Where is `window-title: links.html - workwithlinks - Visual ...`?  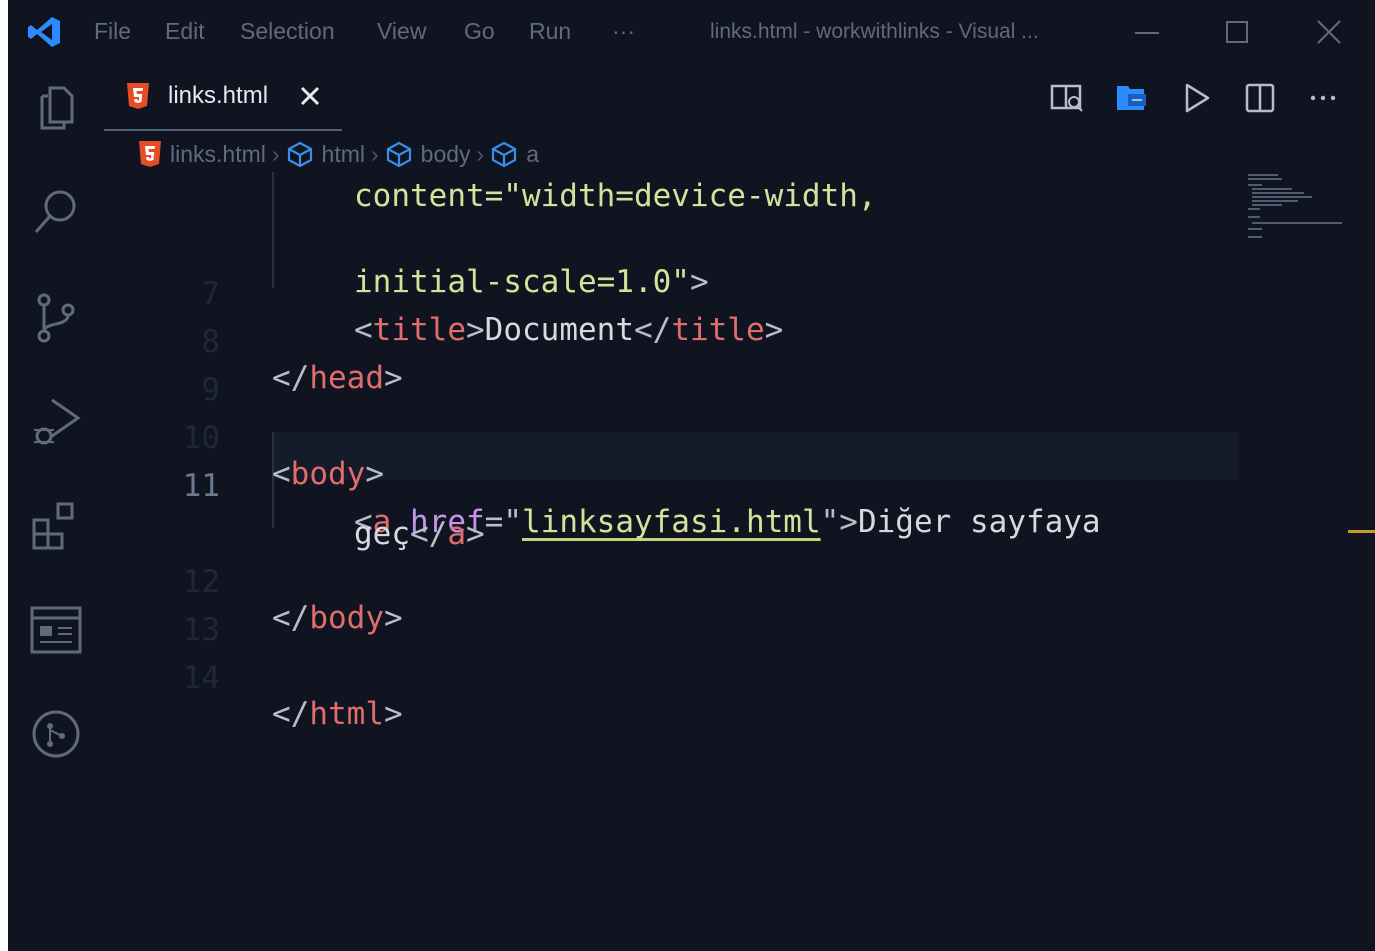
window-title: links.html - workwithlinks - Visual ... is located at coordinates (874, 31).